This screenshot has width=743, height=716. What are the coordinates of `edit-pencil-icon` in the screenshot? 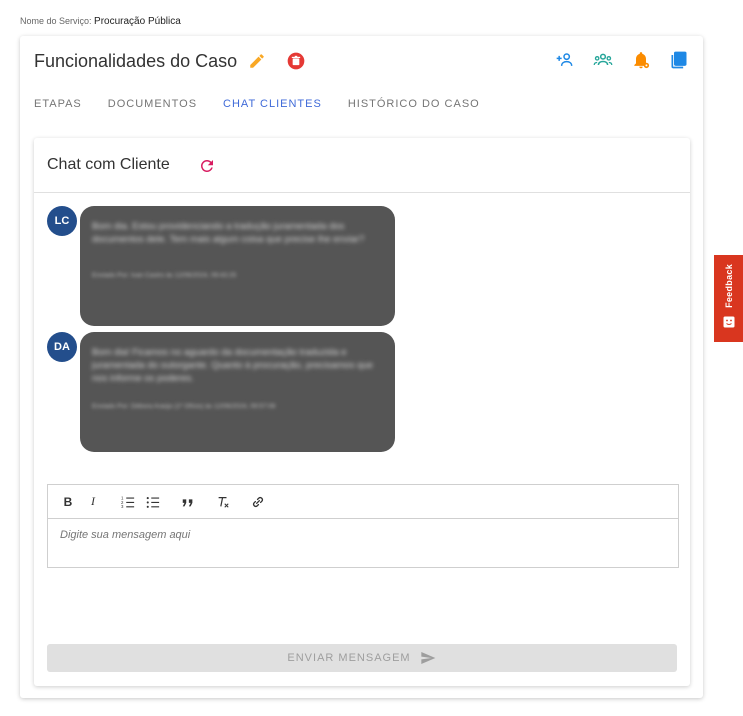 It's located at (257, 61).